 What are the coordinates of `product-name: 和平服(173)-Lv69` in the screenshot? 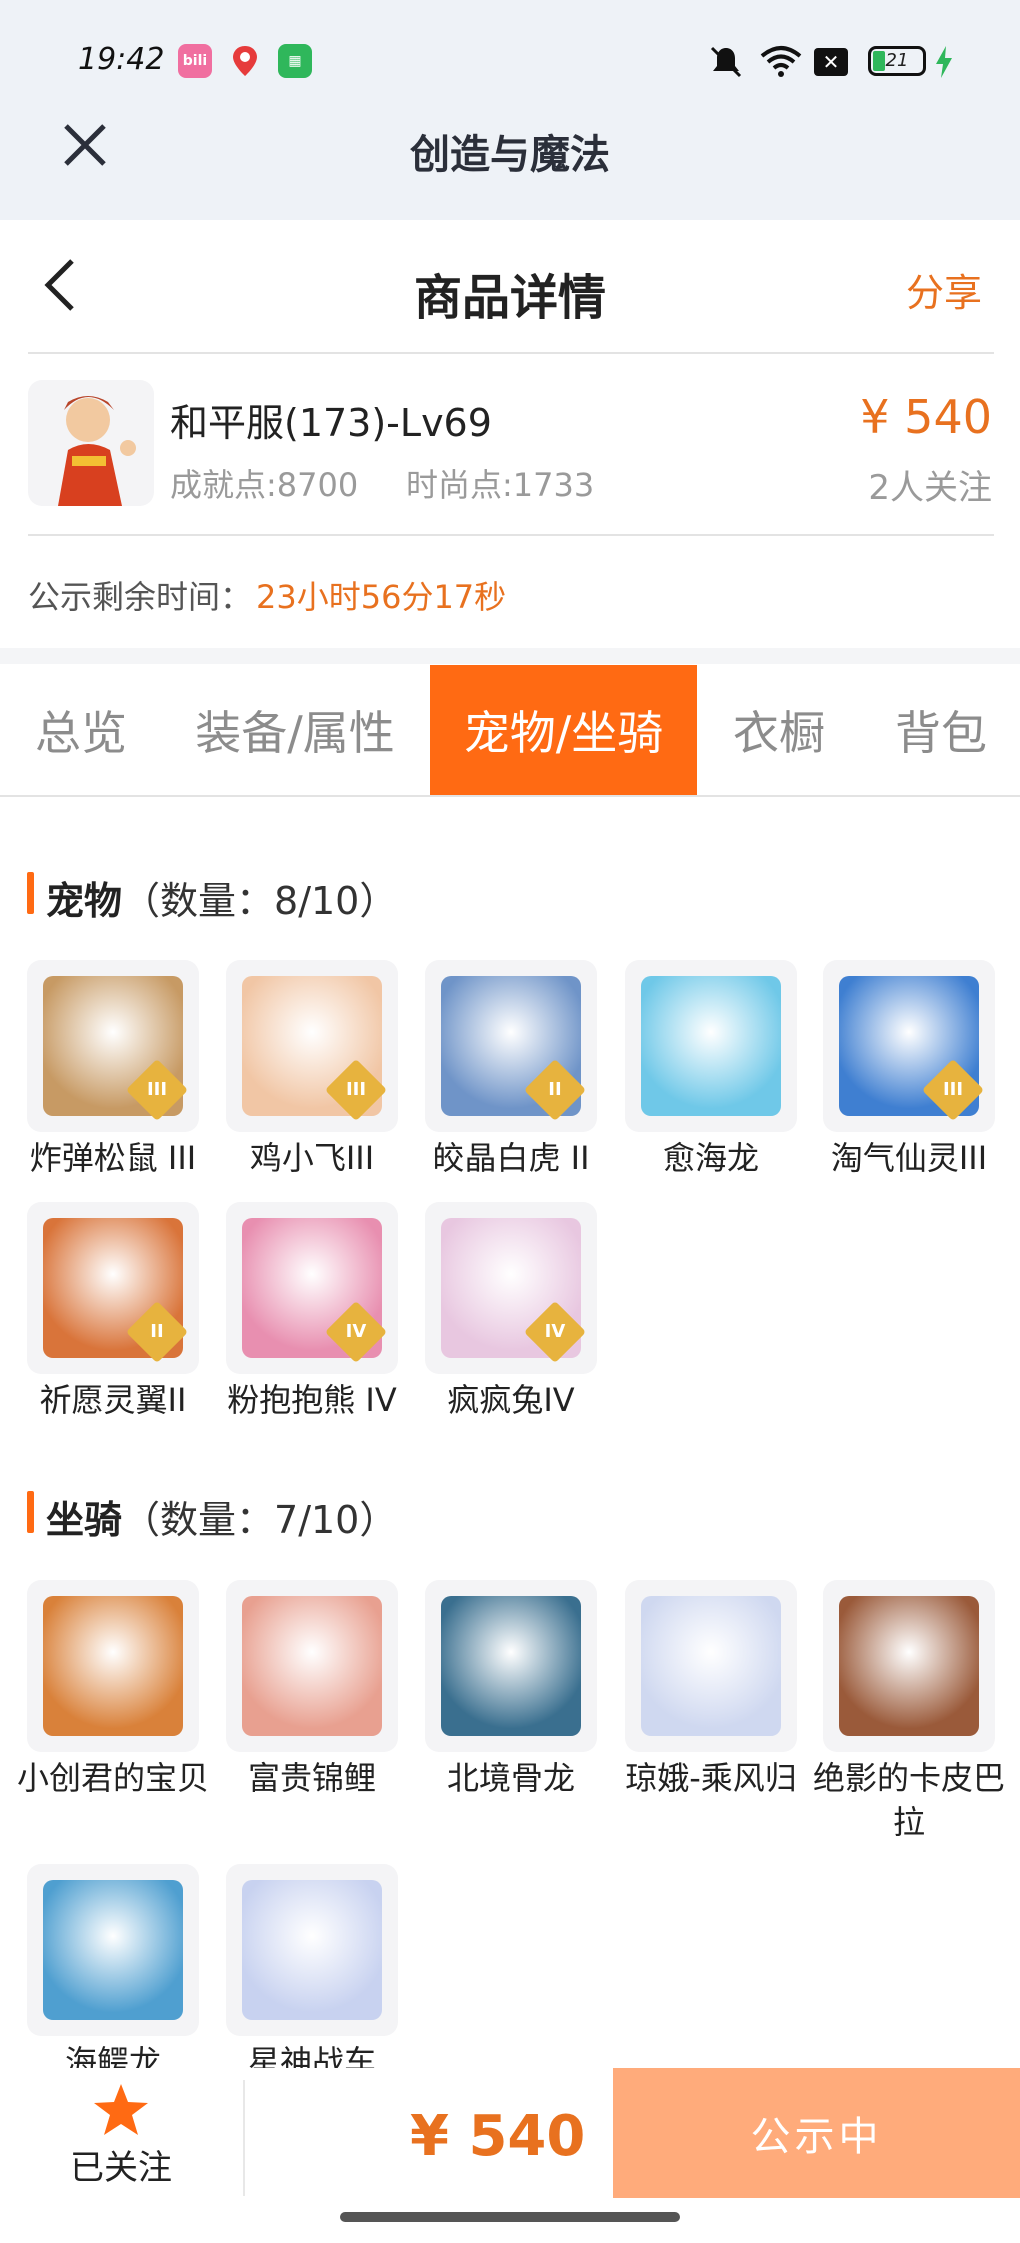 It's located at (331, 423).